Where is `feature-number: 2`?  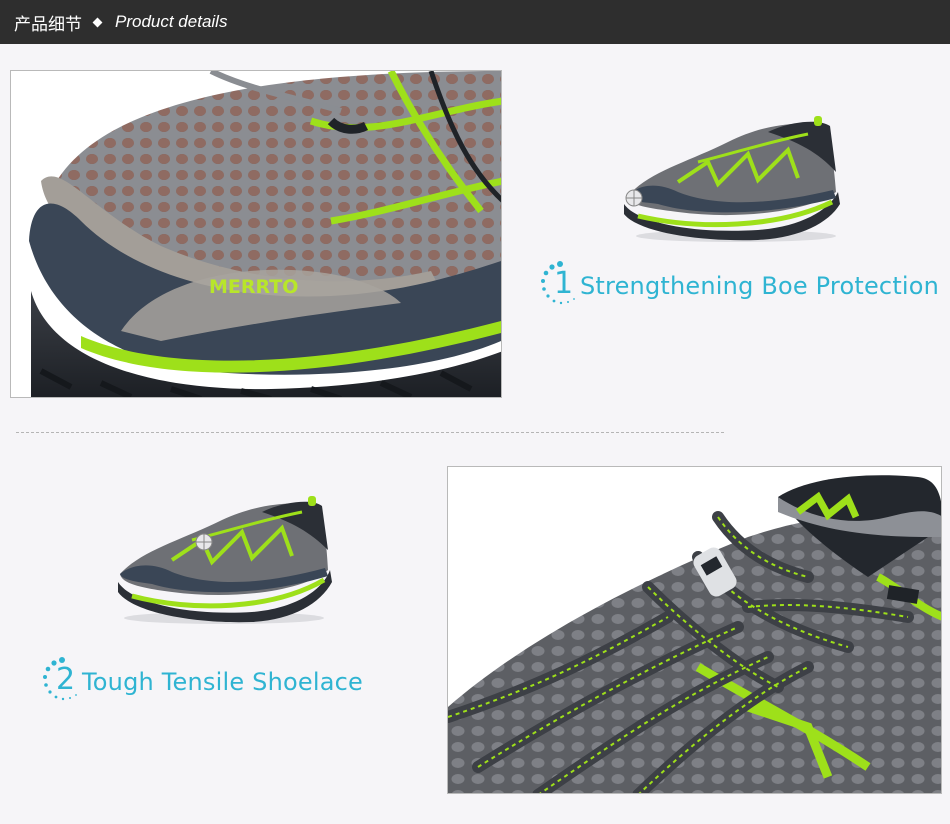 feature-number: 2 is located at coordinates (66, 679).